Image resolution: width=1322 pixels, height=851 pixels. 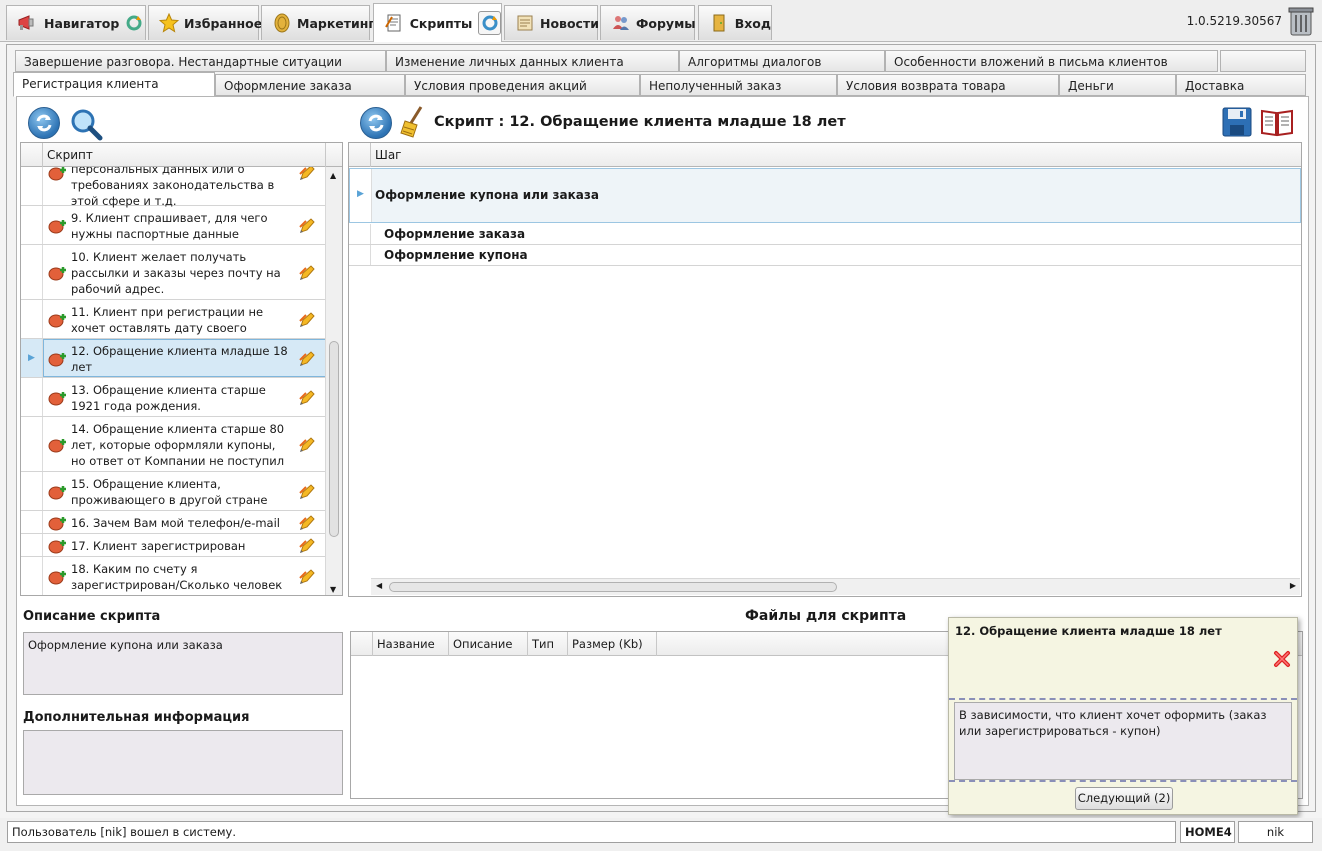 What do you see at coordinates (488, 644) in the screenshot?
I see `files-col-description: Описание` at bounding box center [488, 644].